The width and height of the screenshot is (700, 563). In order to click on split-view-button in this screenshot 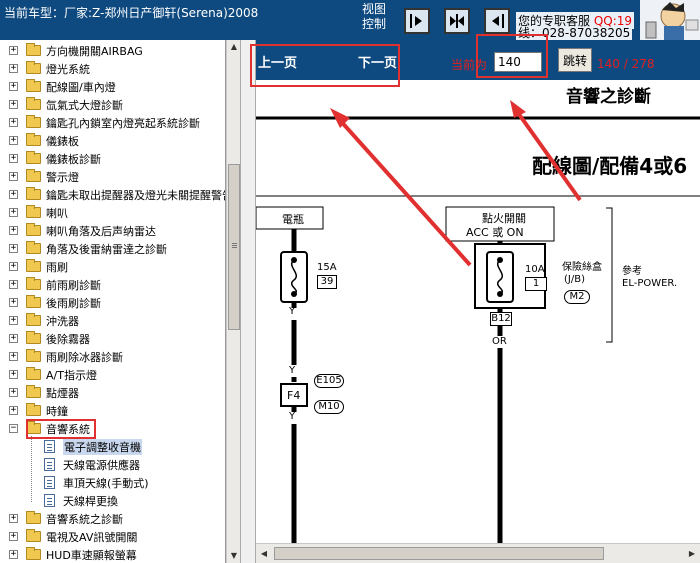, I will do `click(457, 21)`.